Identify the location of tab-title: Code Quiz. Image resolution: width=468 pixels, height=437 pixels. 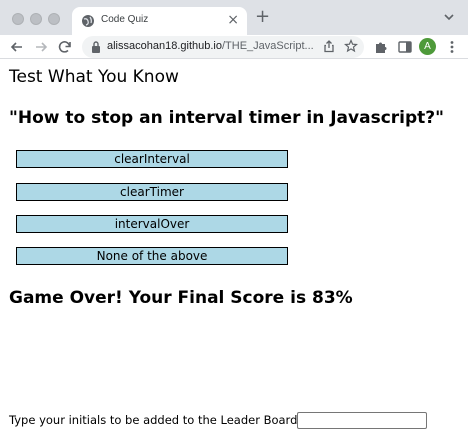
(125, 19).